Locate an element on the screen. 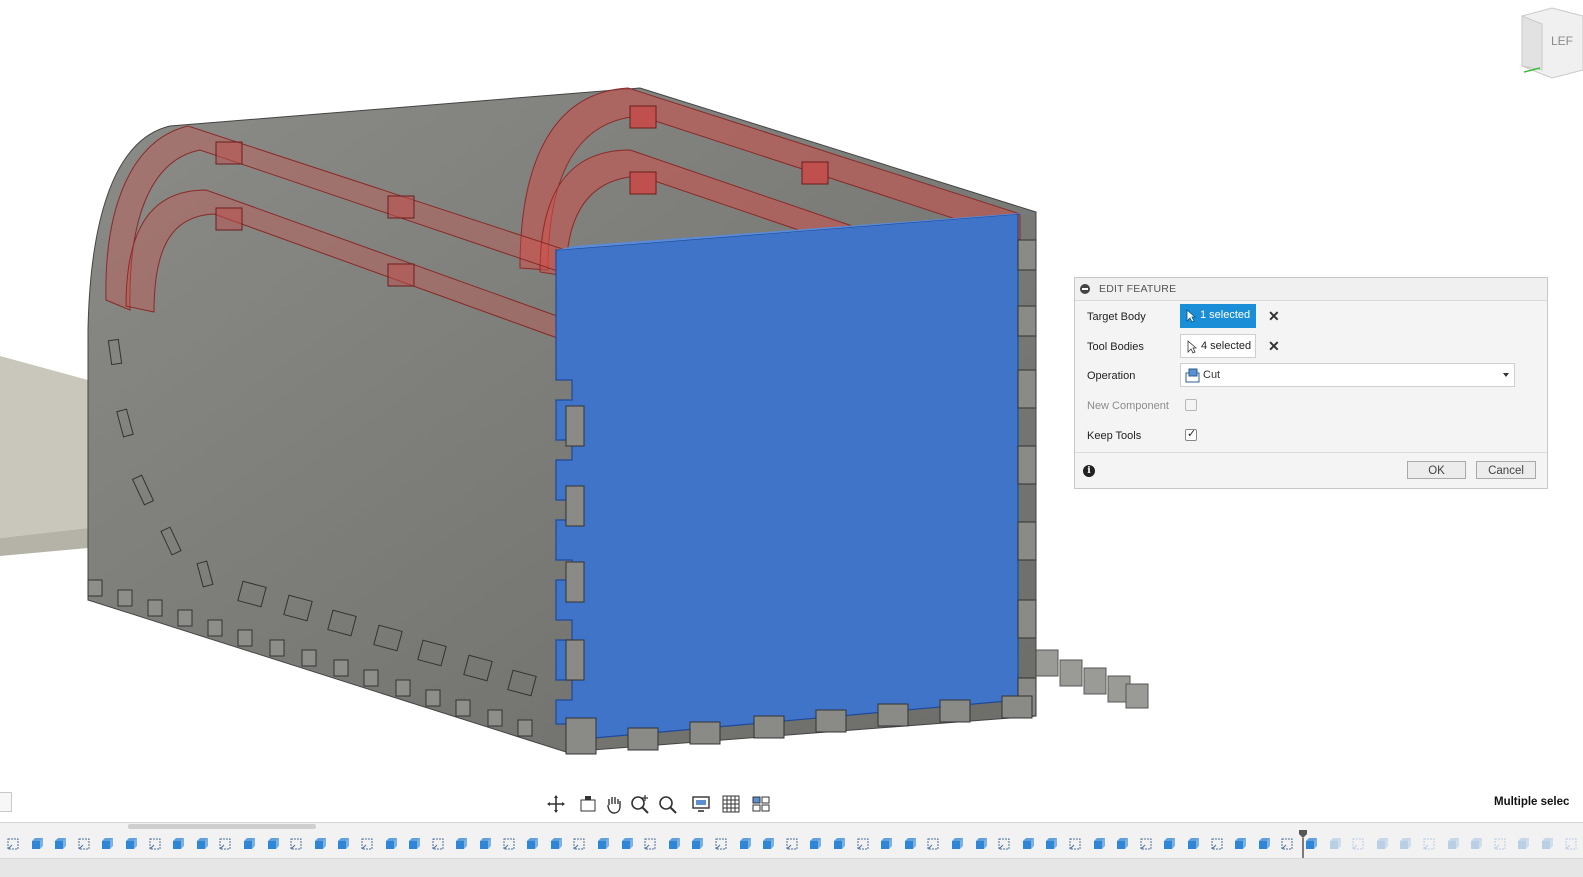  selection-status-text: Multiple selec is located at coordinates (1532, 802).